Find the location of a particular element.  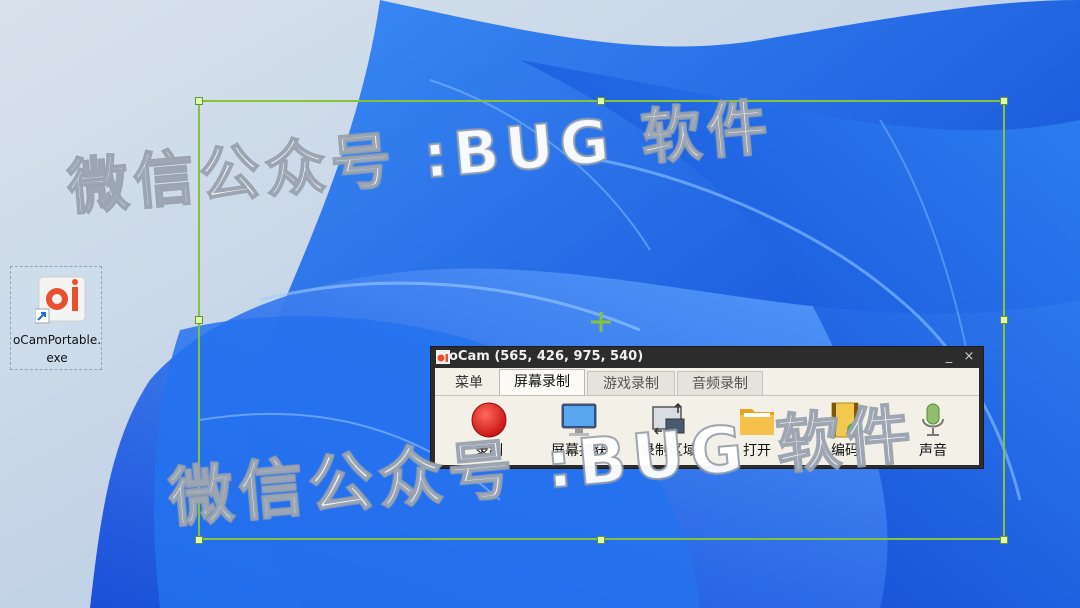

move-crosshair-icon is located at coordinates (601, 322).